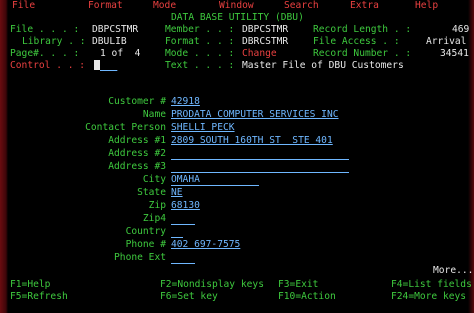 This screenshot has width=474, height=313. What do you see at coordinates (137, 166) in the screenshot?
I see `field-label: Address #3` at bounding box center [137, 166].